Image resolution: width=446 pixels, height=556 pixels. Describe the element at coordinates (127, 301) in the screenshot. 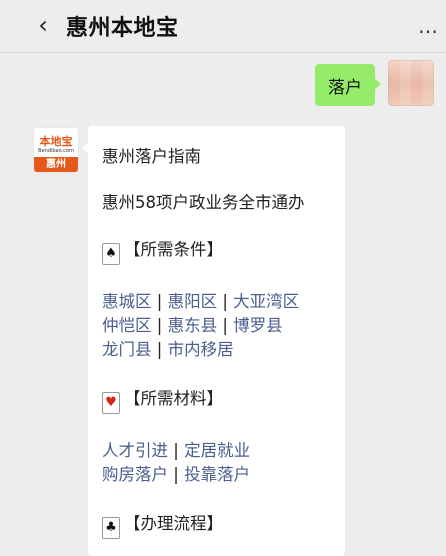

I see `link-huicheng: 惠城区` at that location.